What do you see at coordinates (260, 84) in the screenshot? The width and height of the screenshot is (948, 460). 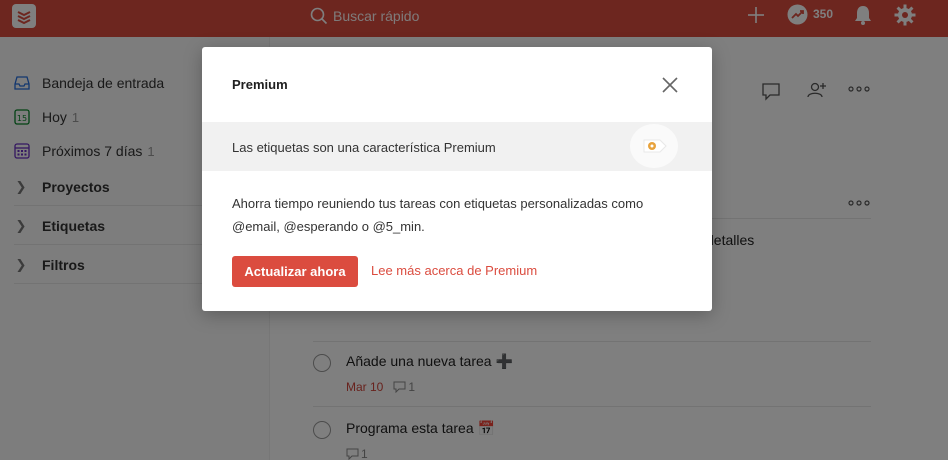 I see `dialog-title: Premium` at bounding box center [260, 84].